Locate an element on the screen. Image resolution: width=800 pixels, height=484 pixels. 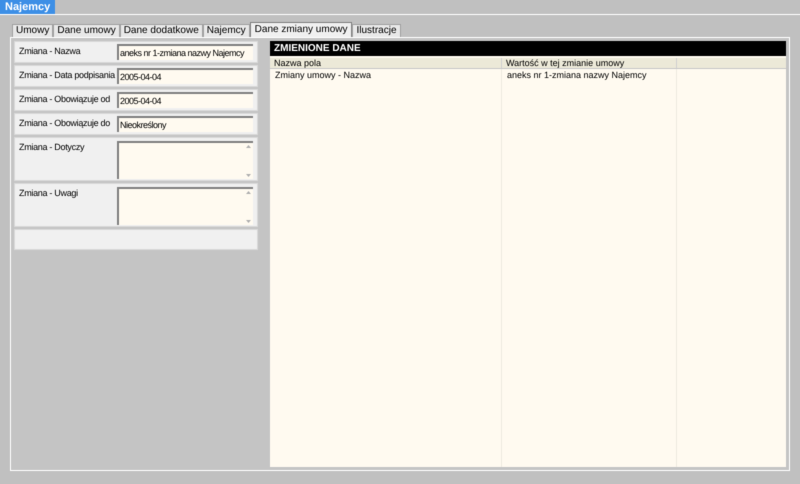
field-label: Zmiana - Obowiązuje od is located at coordinates (65, 99).